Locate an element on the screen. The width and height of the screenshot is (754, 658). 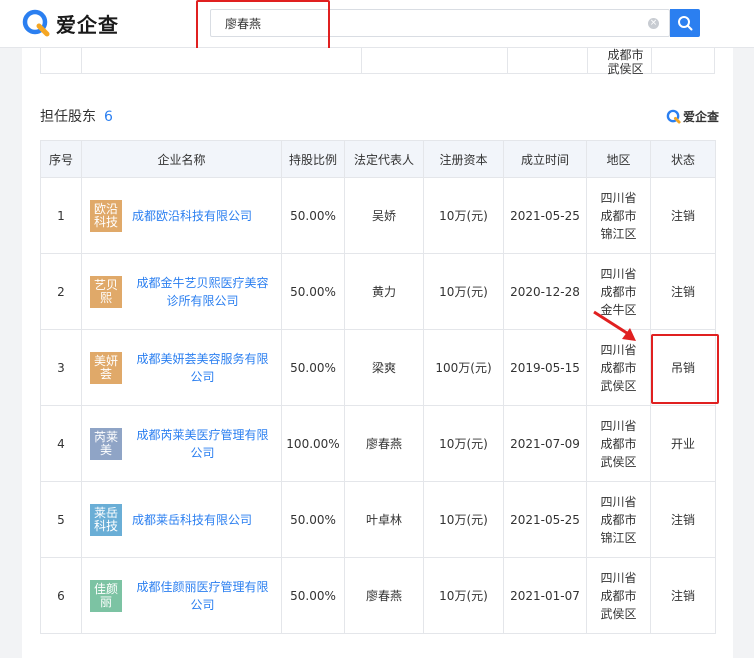
established-date: 2021-07-09 is located at coordinates (545, 443).